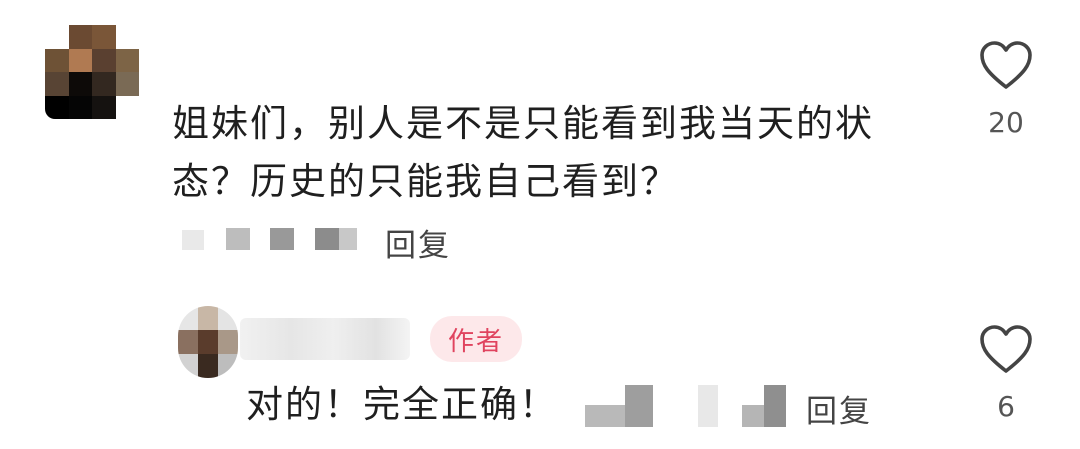 This screenshot has width=1080, height=449. Describe the element at coordinates (523, 152) in the screenshot. I see `comment-text: 姐妹们，别人是不是只能看到我当天的状态？历史的只能我自己看到？` at that location.